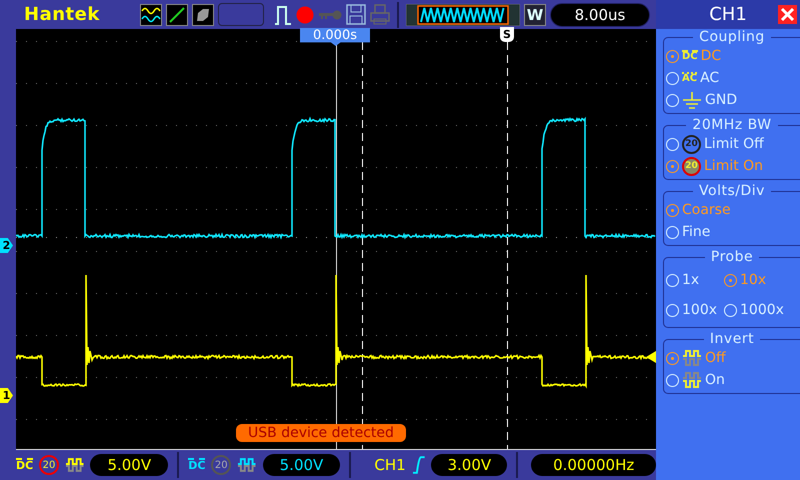  I want to click on radio-option: 20 Limit Off, so click(732, 144).